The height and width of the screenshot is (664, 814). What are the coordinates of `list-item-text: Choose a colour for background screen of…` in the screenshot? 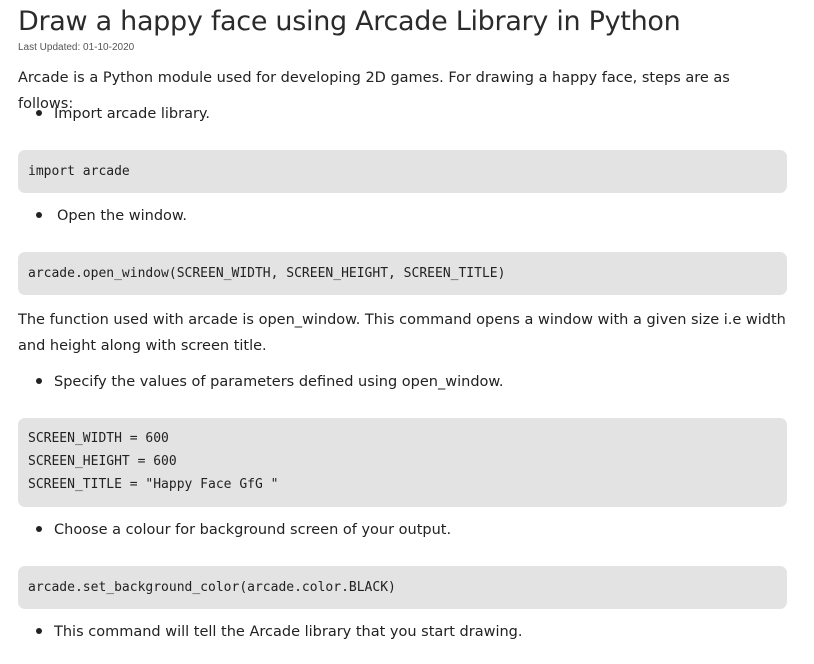 It's located at (253, 530).